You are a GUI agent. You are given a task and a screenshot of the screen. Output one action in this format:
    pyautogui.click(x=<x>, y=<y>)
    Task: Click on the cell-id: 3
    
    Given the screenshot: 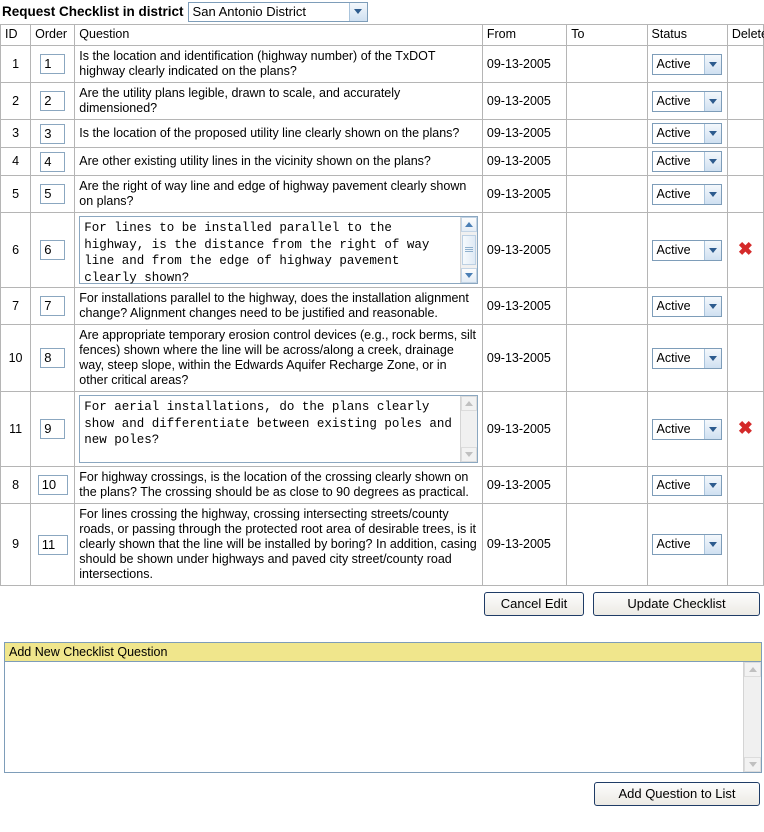 What is the action you would take?
    pyautogui.click(x=16, y=133)
    